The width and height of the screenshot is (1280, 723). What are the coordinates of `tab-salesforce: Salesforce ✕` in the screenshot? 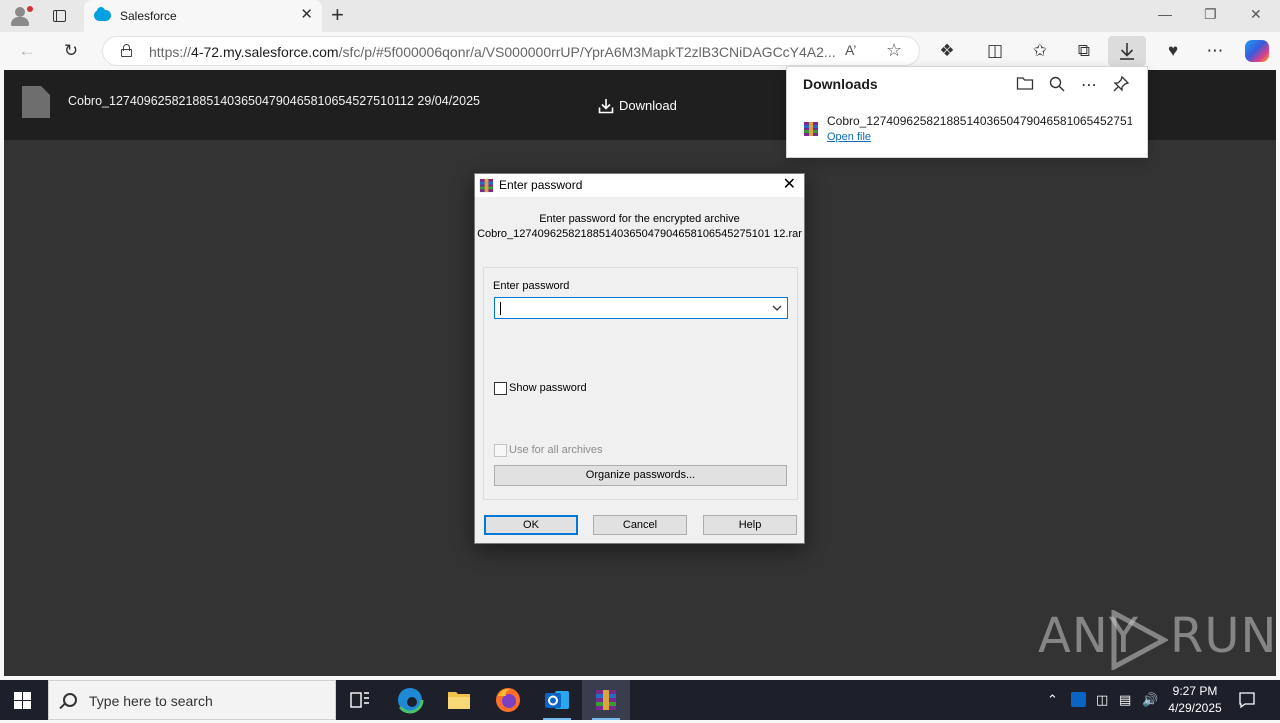 It's located at (203, 16).